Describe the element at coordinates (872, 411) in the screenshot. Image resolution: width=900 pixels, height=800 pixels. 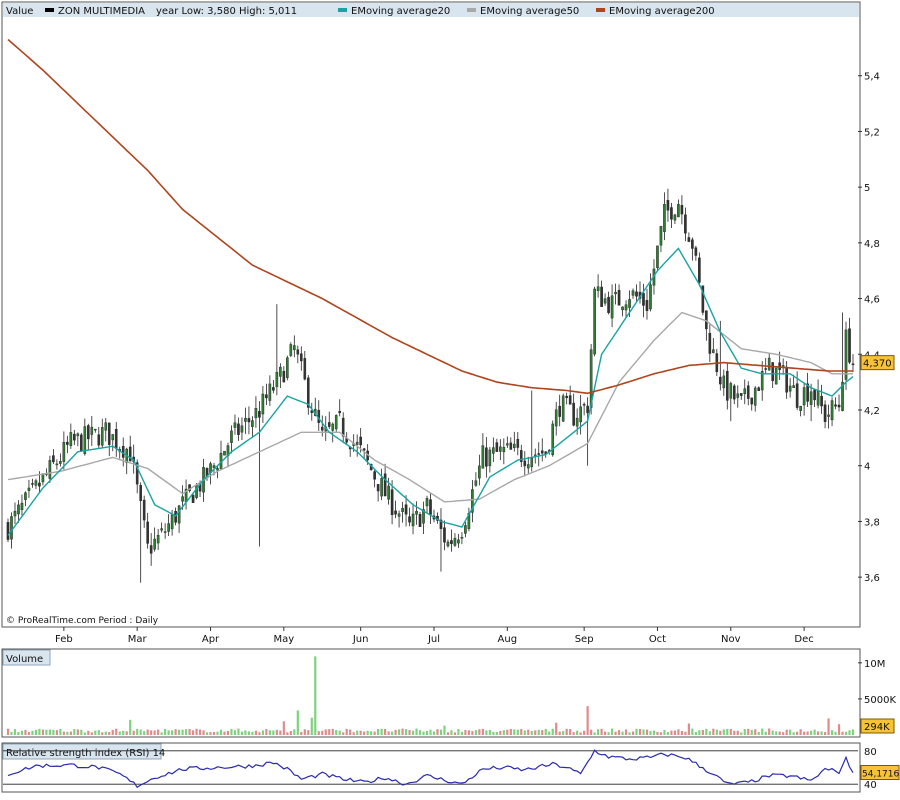
I see `price-tick-label: 4,2` at that location.